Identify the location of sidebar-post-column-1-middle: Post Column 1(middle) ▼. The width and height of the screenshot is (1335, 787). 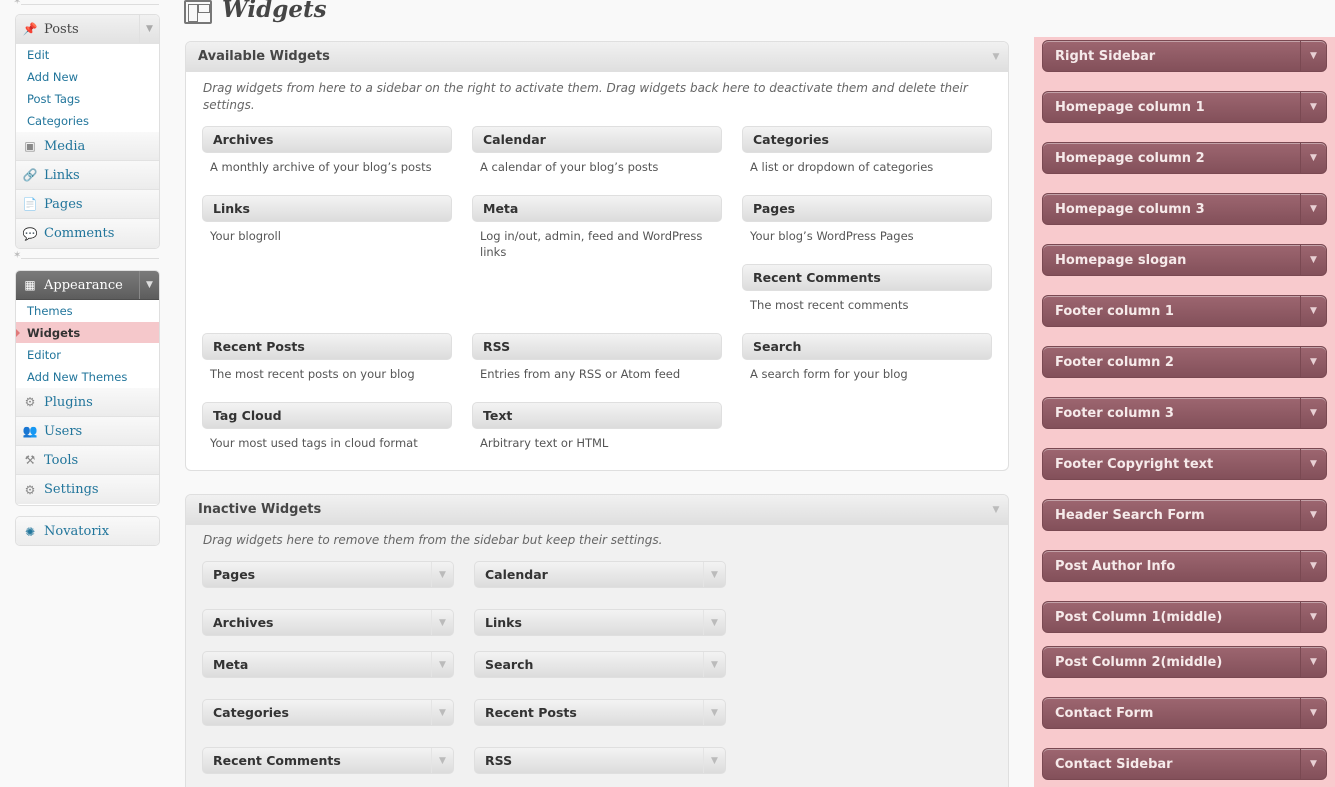
(1184, 617).